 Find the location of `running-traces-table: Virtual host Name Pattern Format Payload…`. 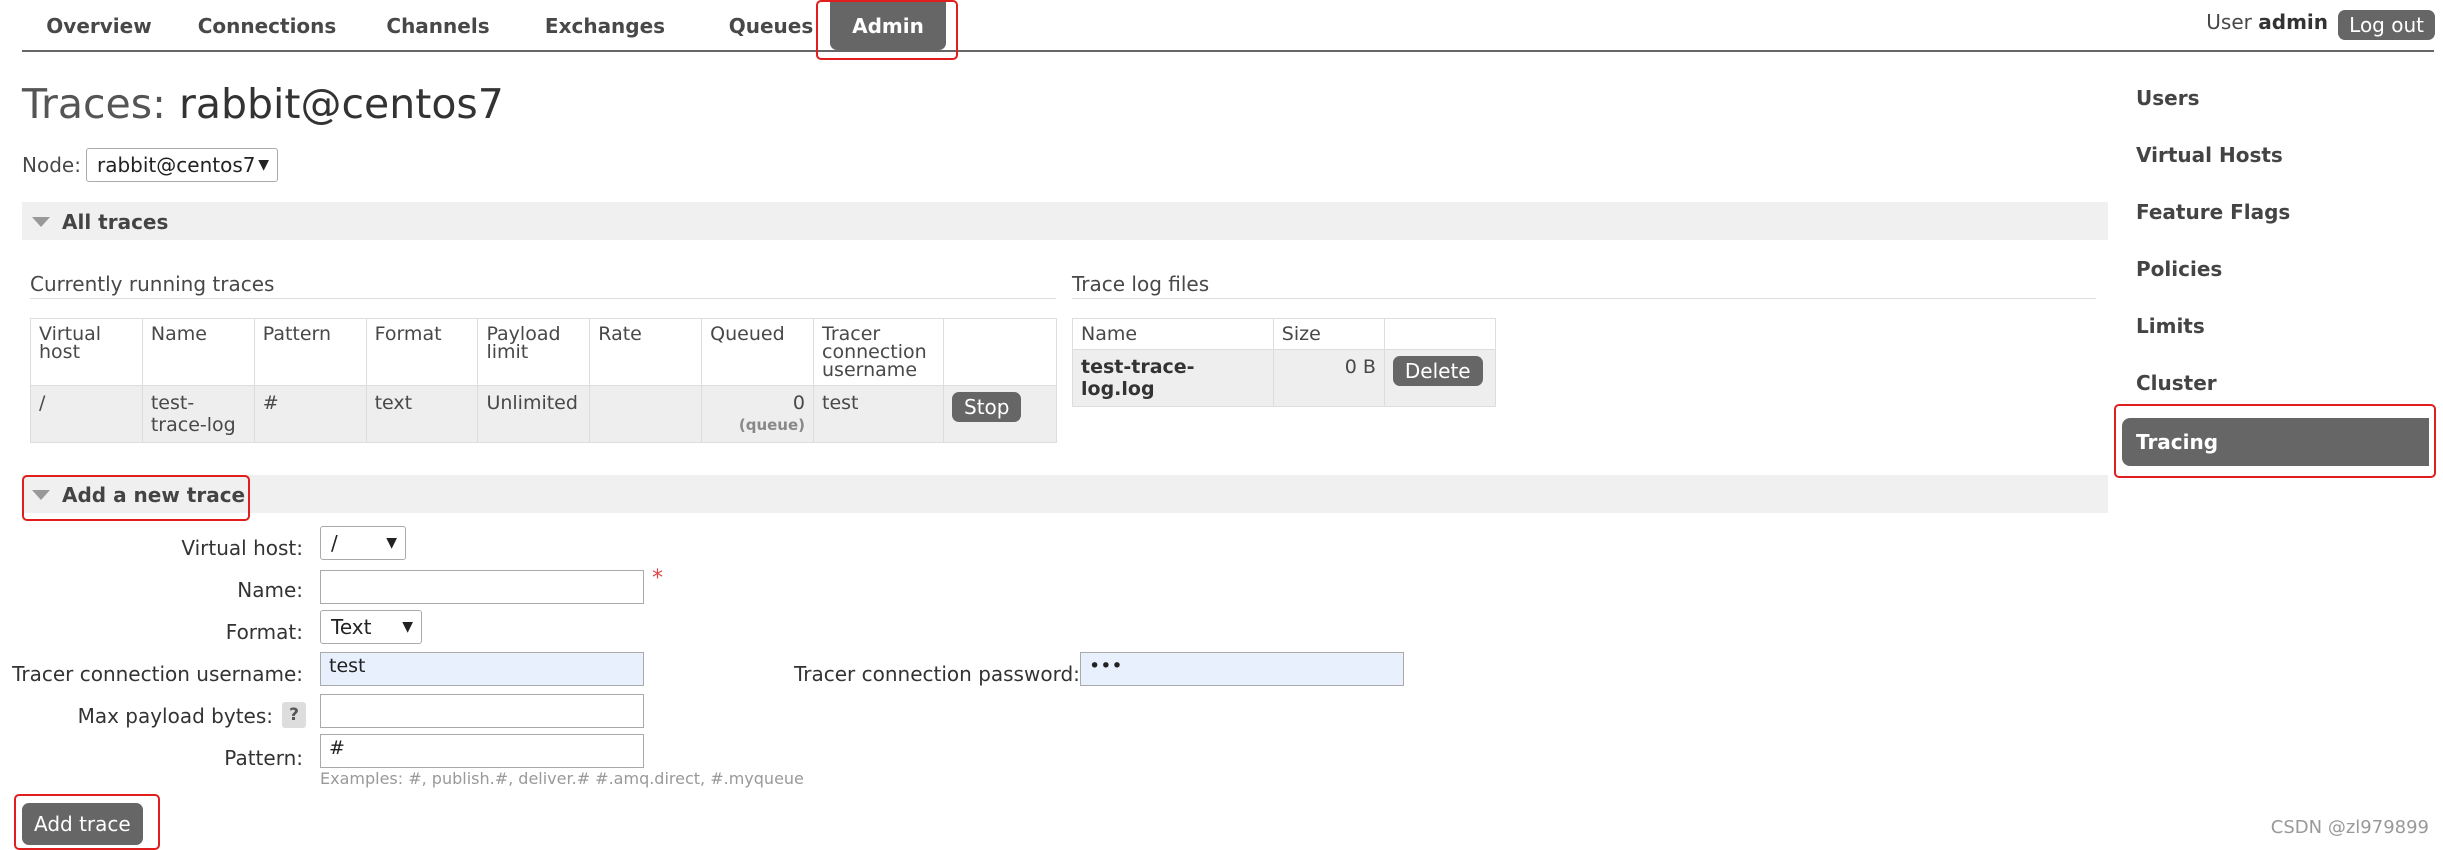

running-traces-table: Virtual host Name Pattern Format Payload… is located at coordinates (543, 380).